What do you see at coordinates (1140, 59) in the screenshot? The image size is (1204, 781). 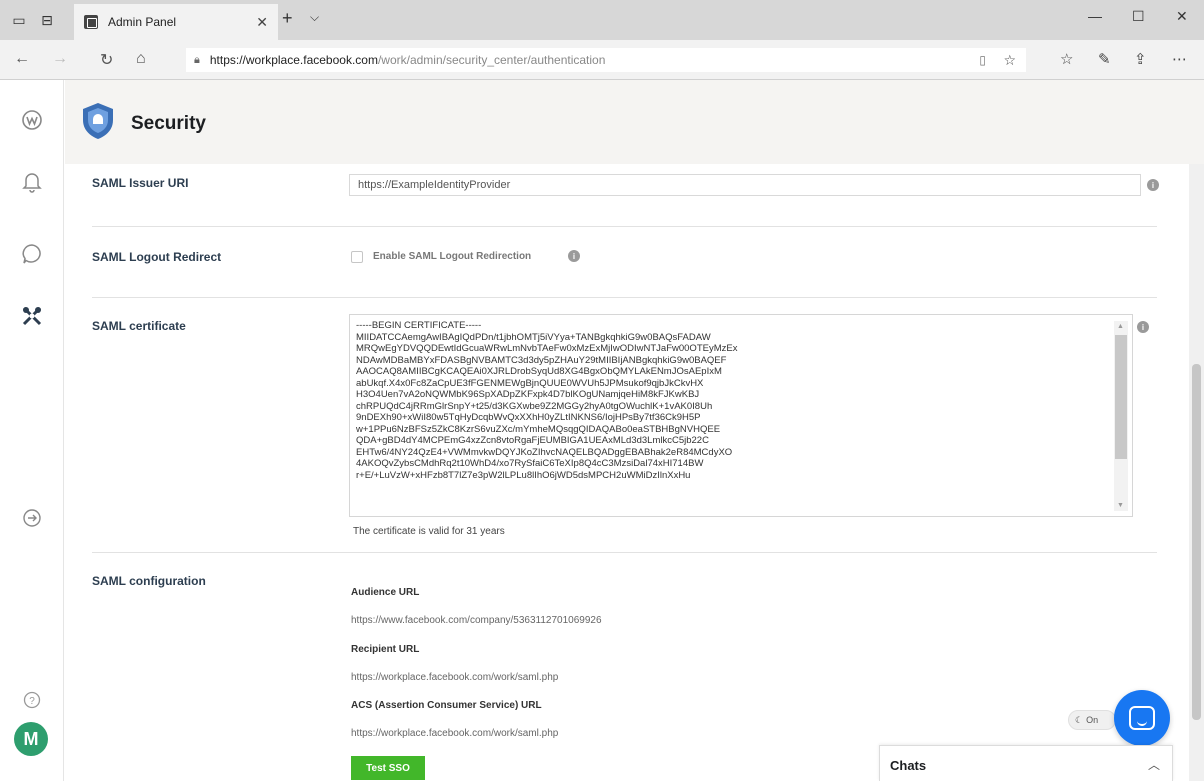 I see `share-icon: ⇪` at bounding box center [1140, 59].